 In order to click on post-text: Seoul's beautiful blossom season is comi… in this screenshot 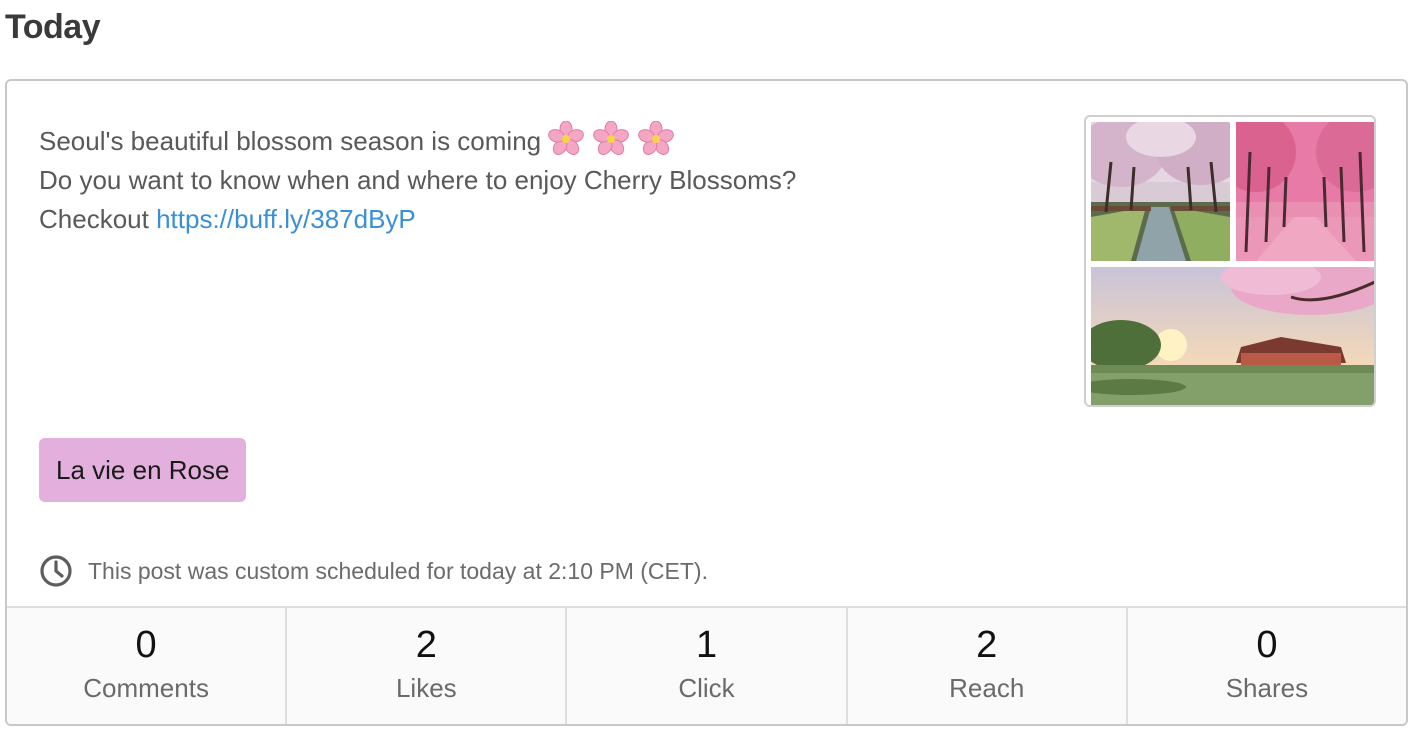, I will do `click(539, 180)`.